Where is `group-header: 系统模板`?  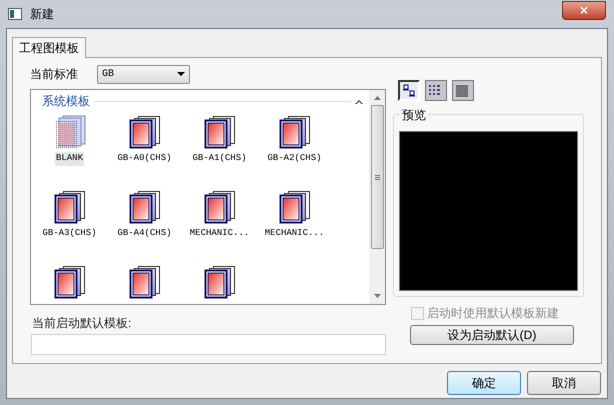
group-header: 系统模板 is located at coordinates (66, 101).